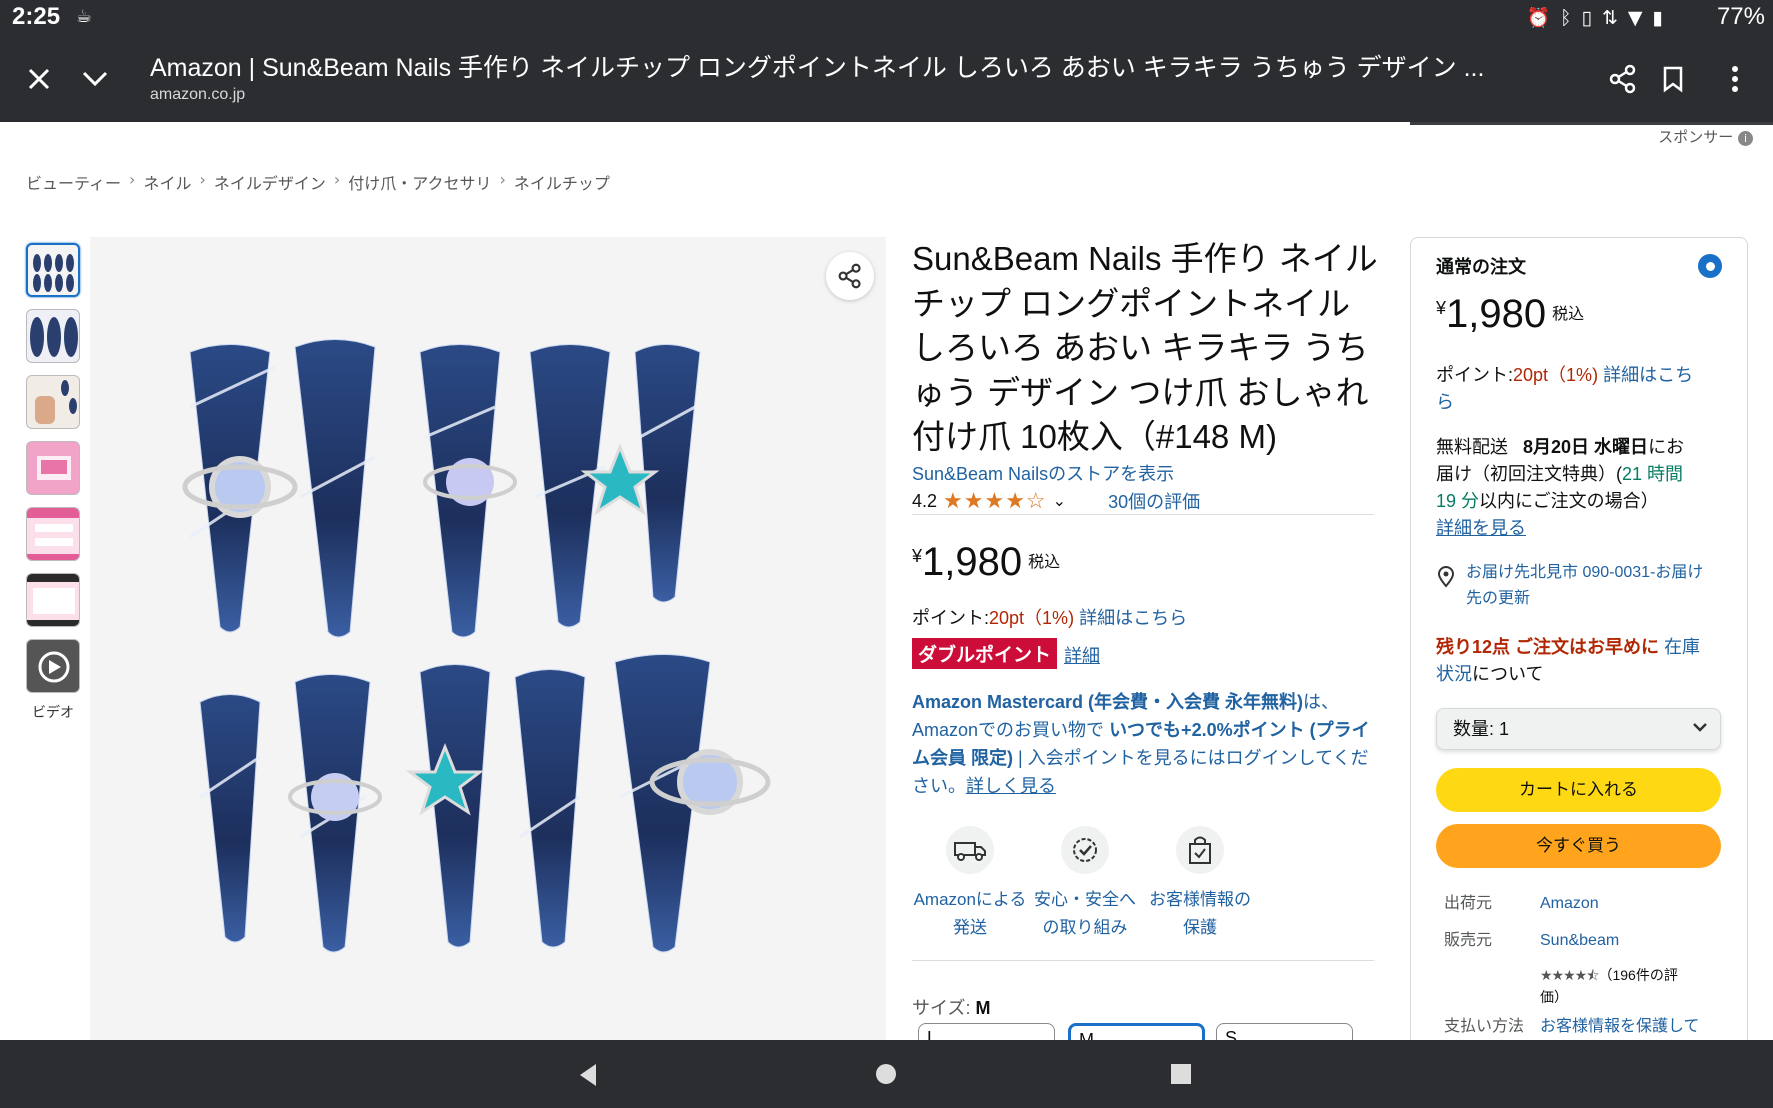  I want to click on double-point-link: 詳細, so click(1082, 655).